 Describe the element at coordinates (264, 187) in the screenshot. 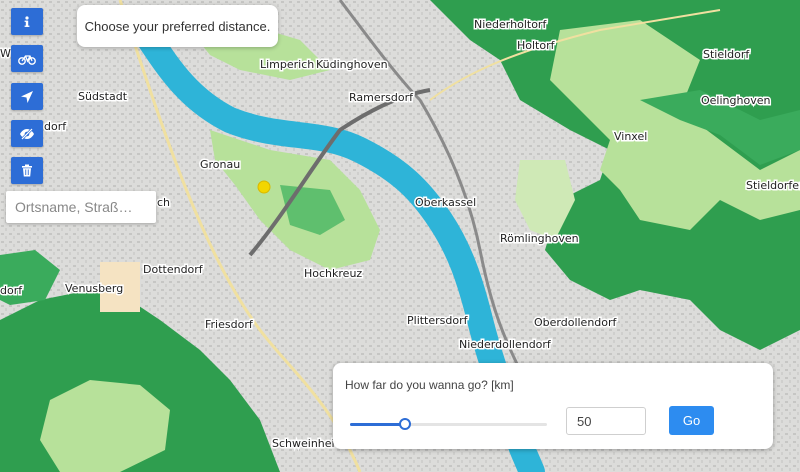

I see `start-marker` at that location.